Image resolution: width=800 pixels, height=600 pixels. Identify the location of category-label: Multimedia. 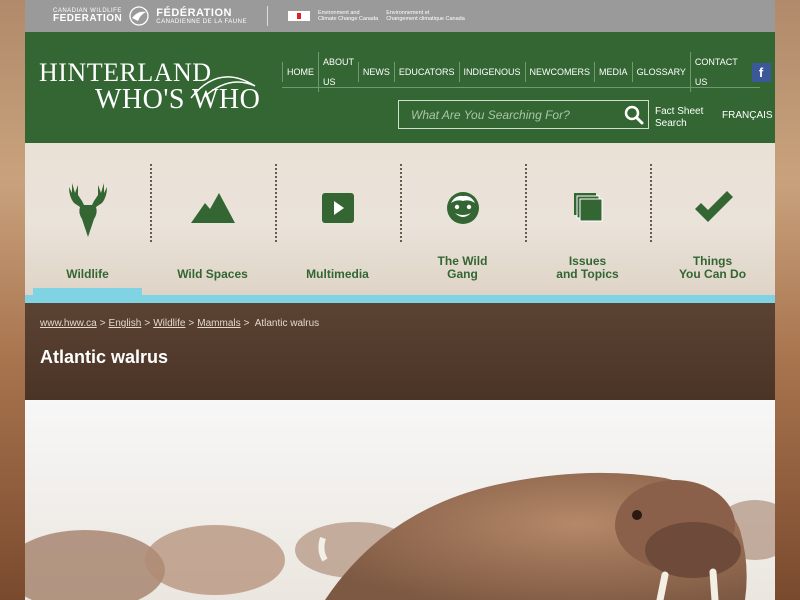
(337, 274).